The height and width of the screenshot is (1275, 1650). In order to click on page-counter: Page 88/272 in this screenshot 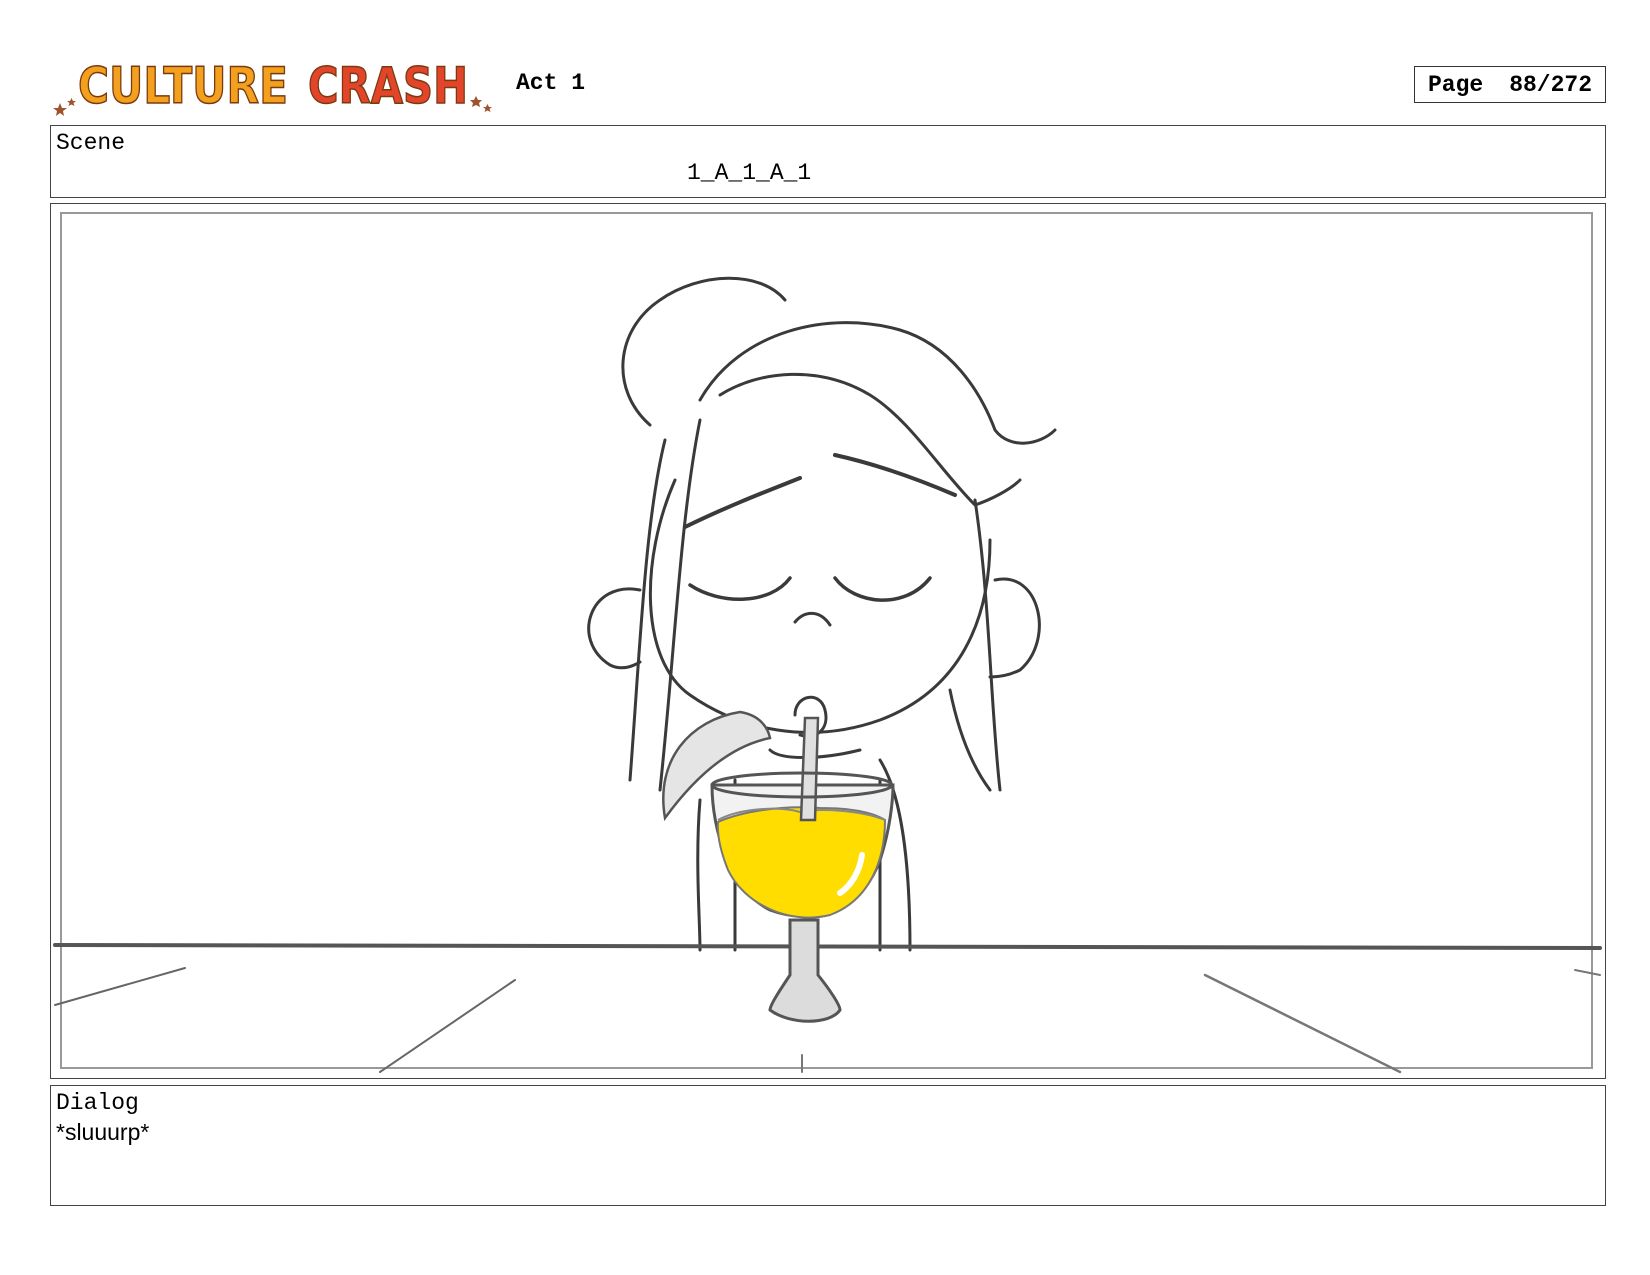, I will do `click(1510, 84)`.